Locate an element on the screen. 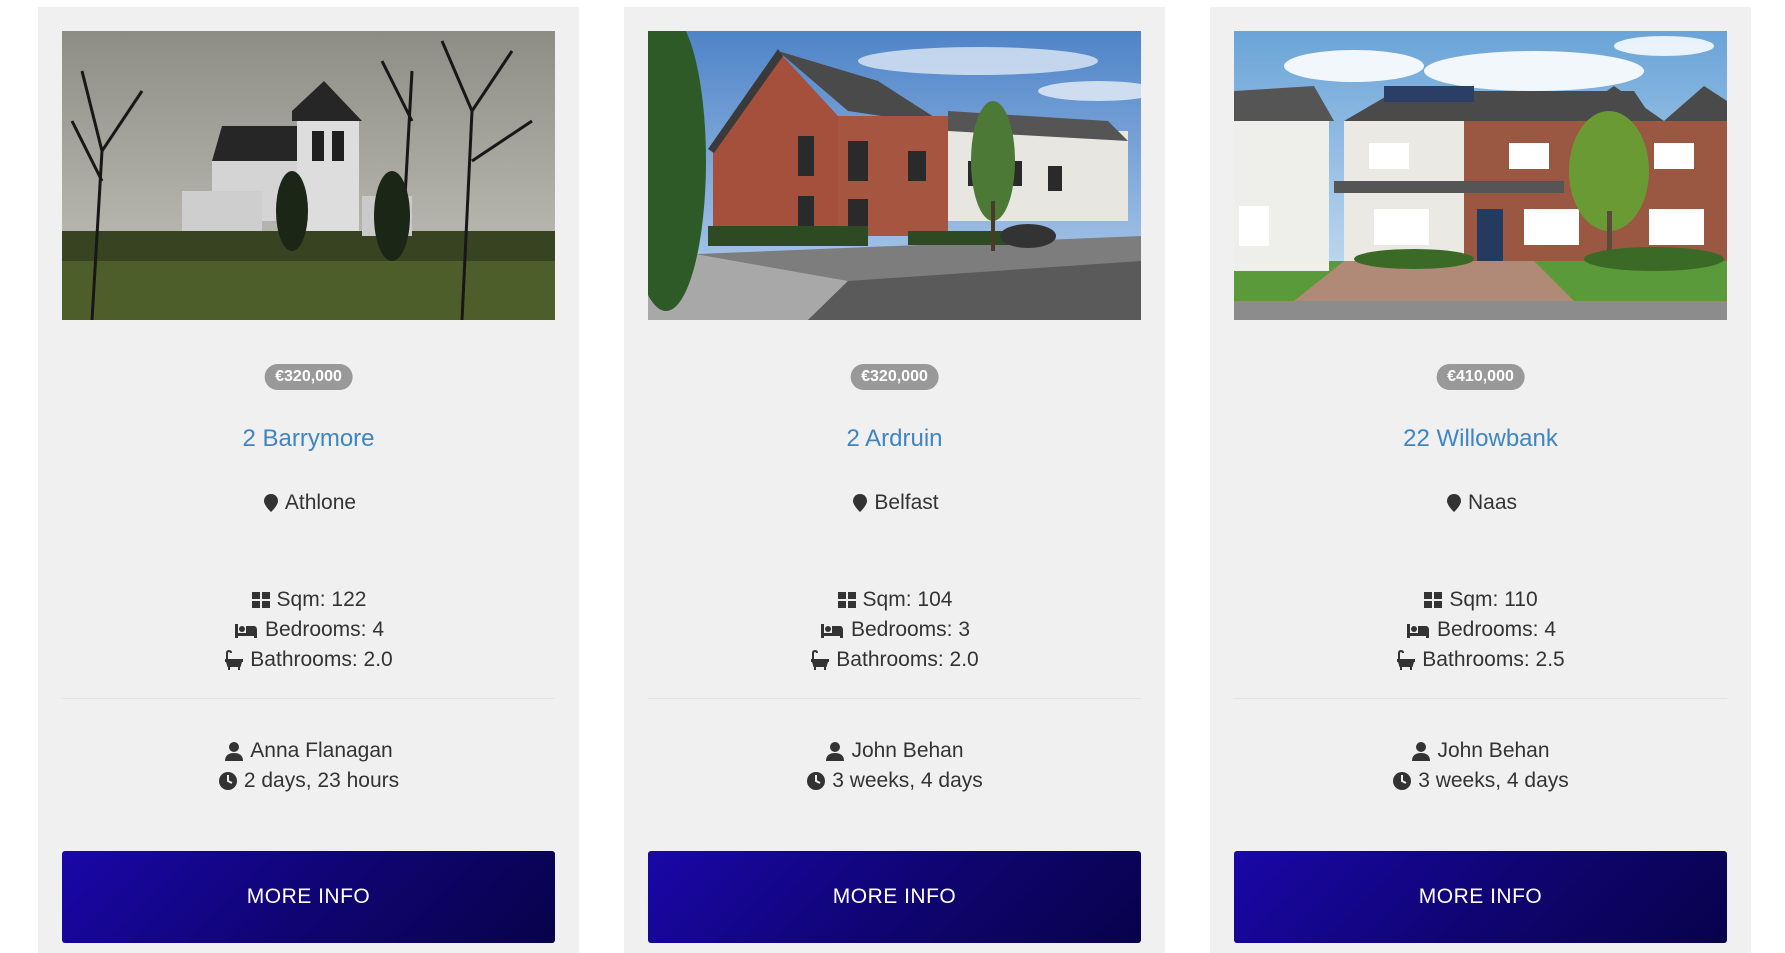 This screenshot has width=1785, height=953. property-specs: Sqm: 122 Bedrooms: 4 Bathrooms: 2.0 is located at coordinates (308, 630).